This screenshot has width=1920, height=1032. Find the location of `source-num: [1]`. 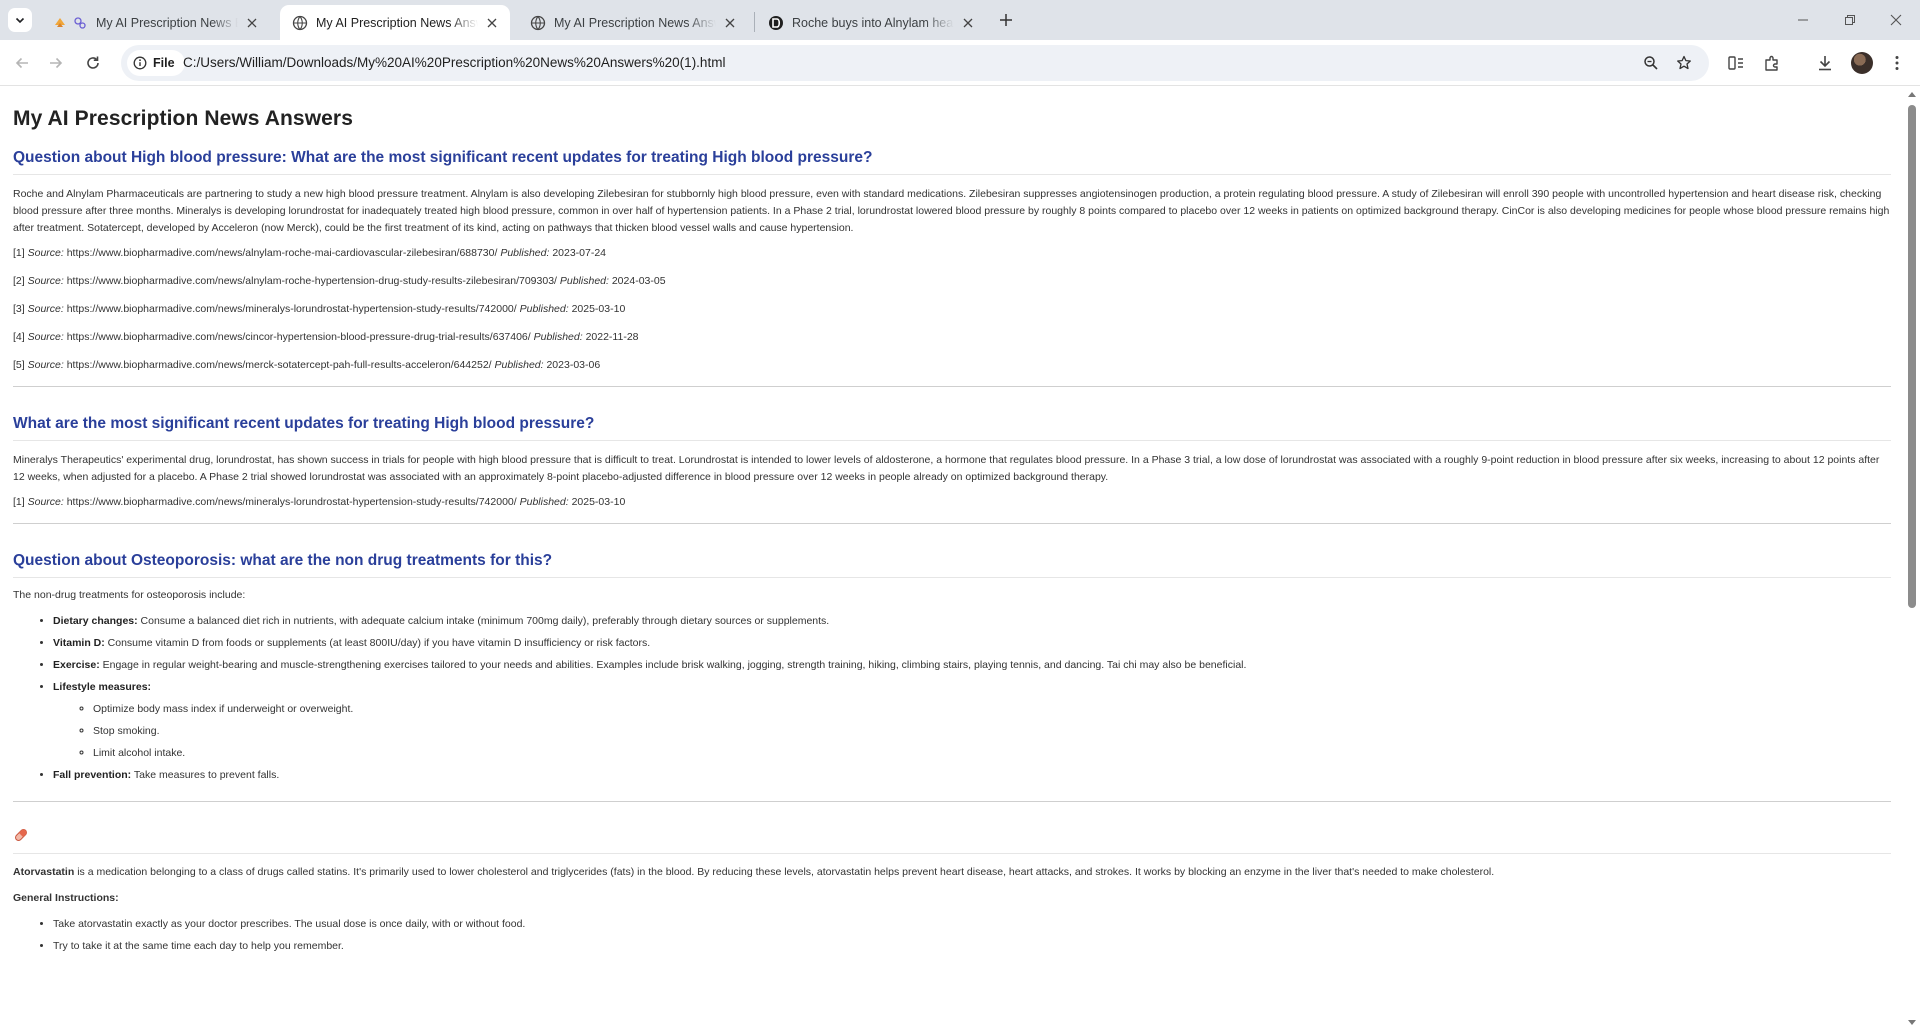

source-num: [1] is located at coordinates (19, 502).